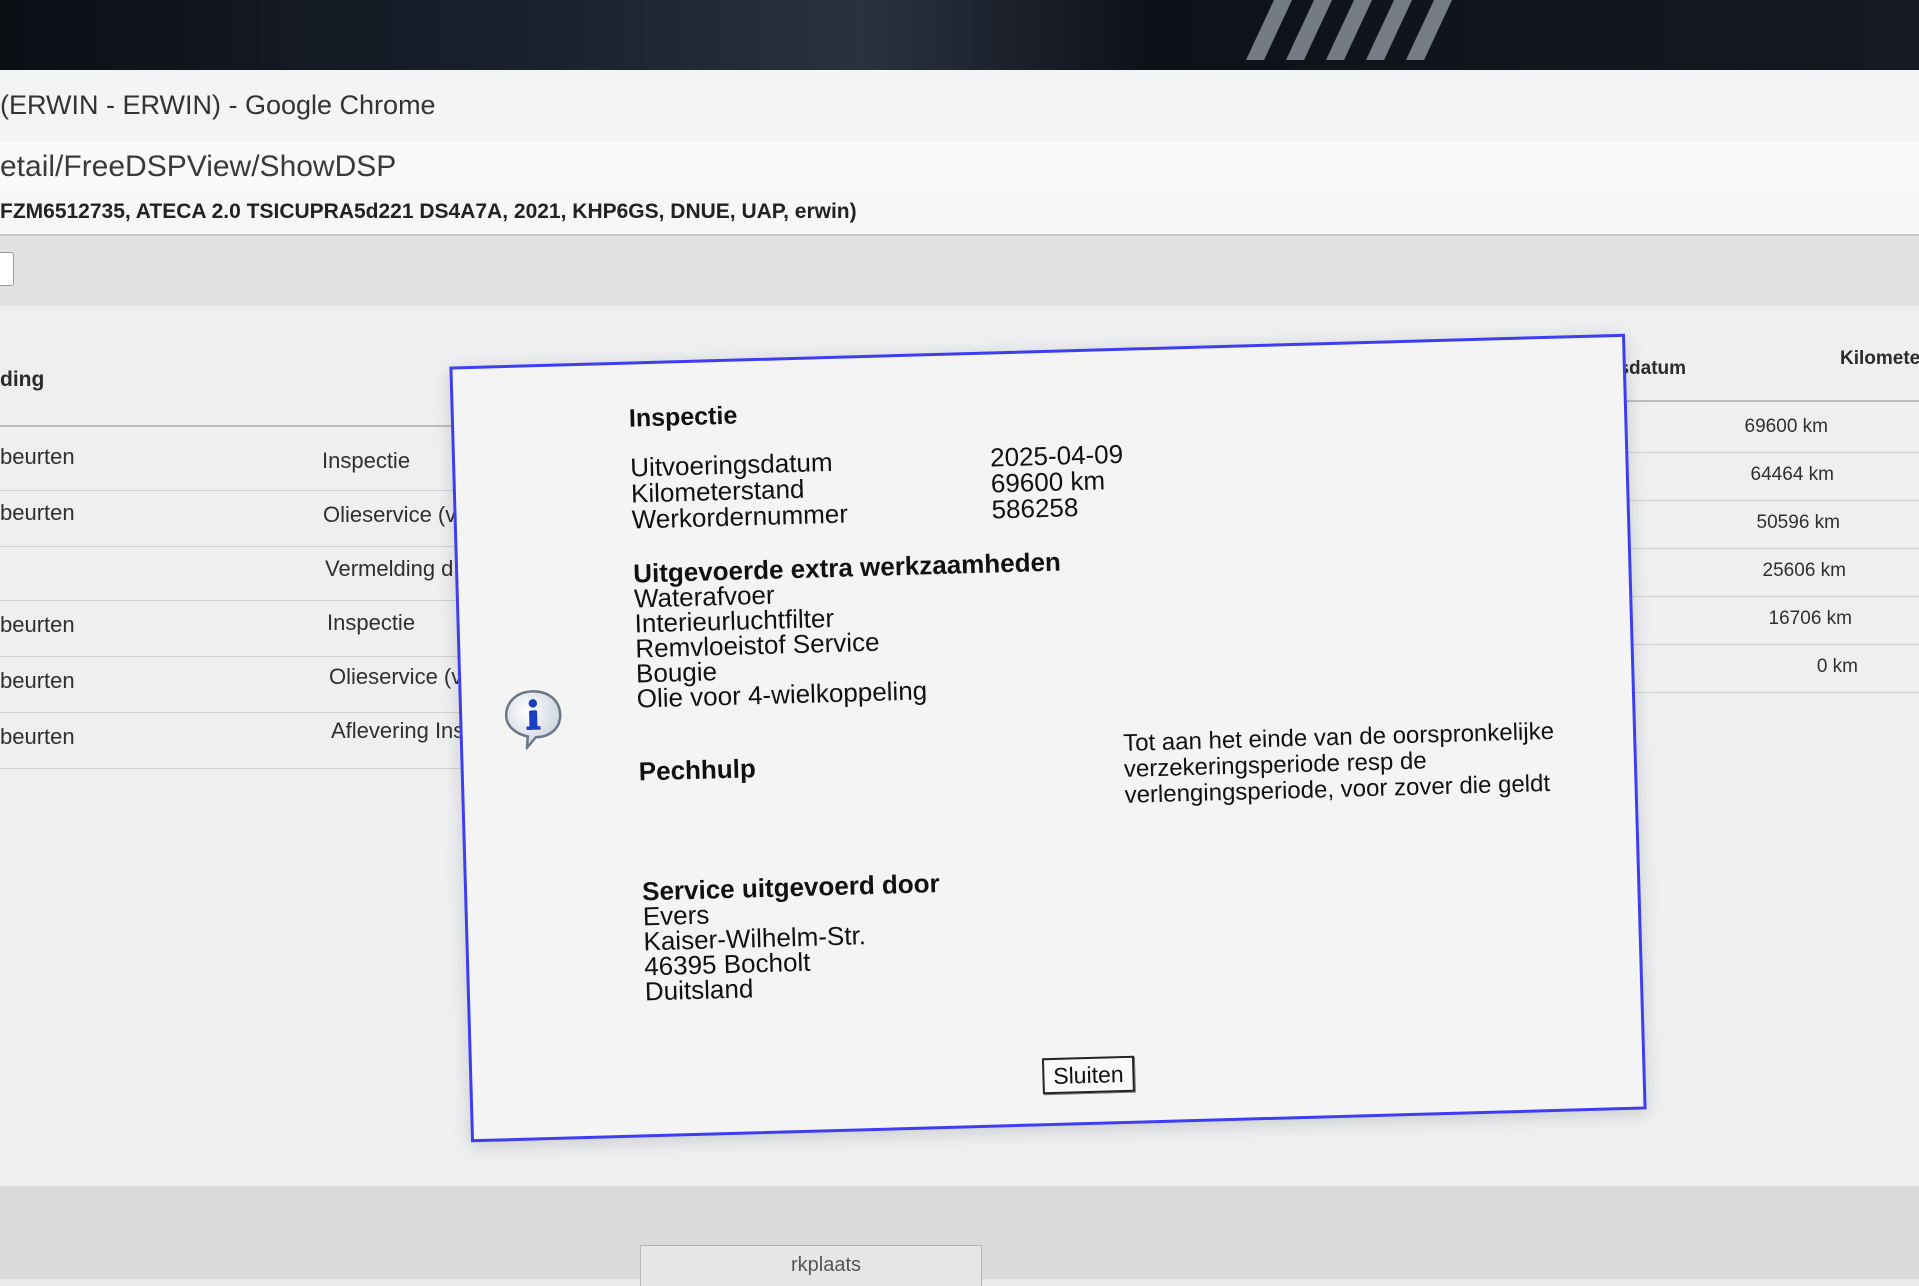  What do you see at coordinates (1035, 508) in the screenshot?
I see `field-value-order: 586258` at bounding box center [1035, 508].